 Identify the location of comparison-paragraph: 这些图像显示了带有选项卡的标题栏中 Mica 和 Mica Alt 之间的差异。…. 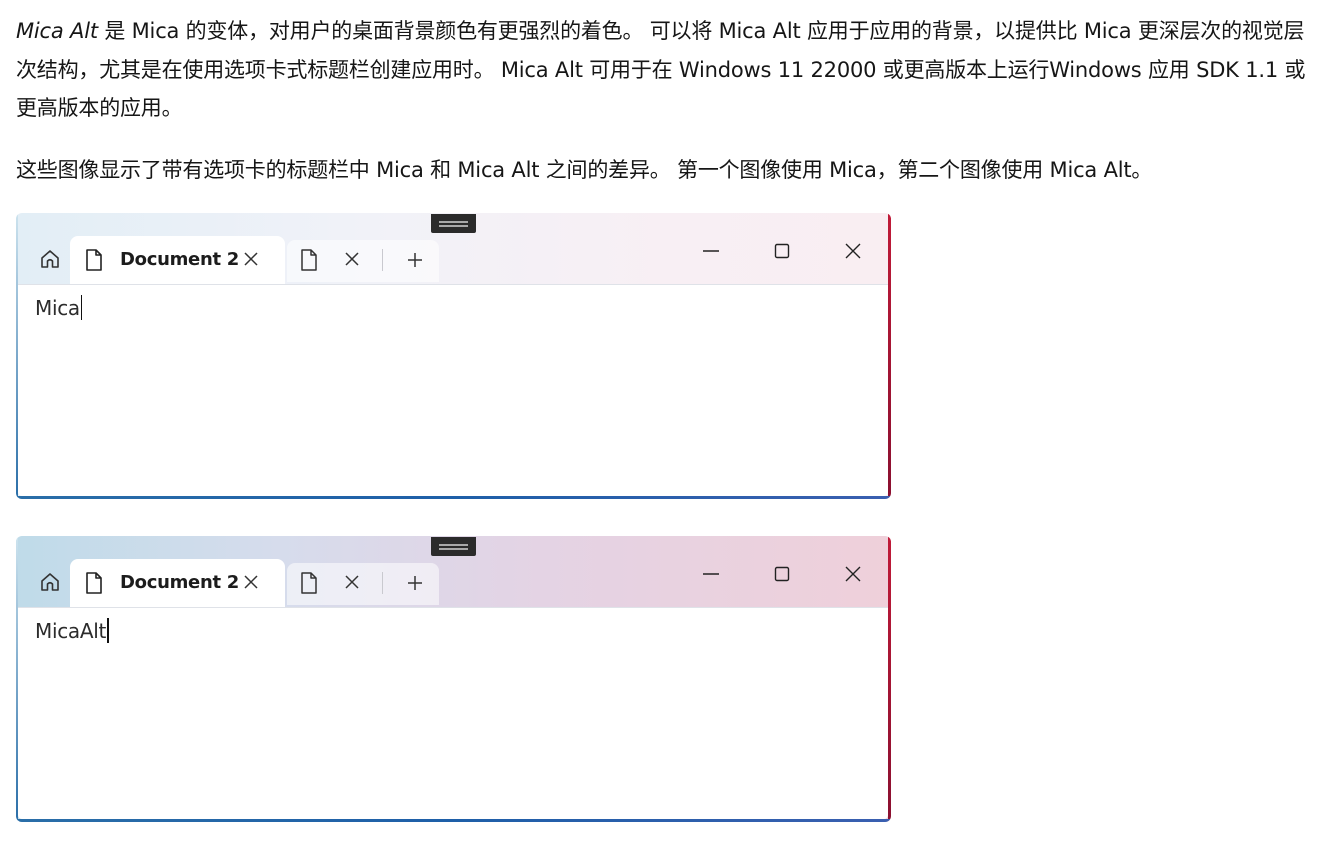
(584, 170).